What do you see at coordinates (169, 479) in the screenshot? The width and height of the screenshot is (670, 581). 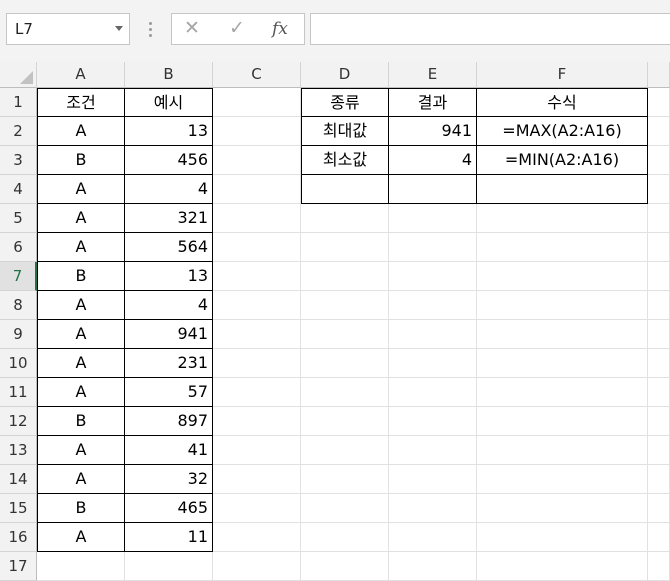 I see `table-data-cell: 32` at bounding box center [169, 479].